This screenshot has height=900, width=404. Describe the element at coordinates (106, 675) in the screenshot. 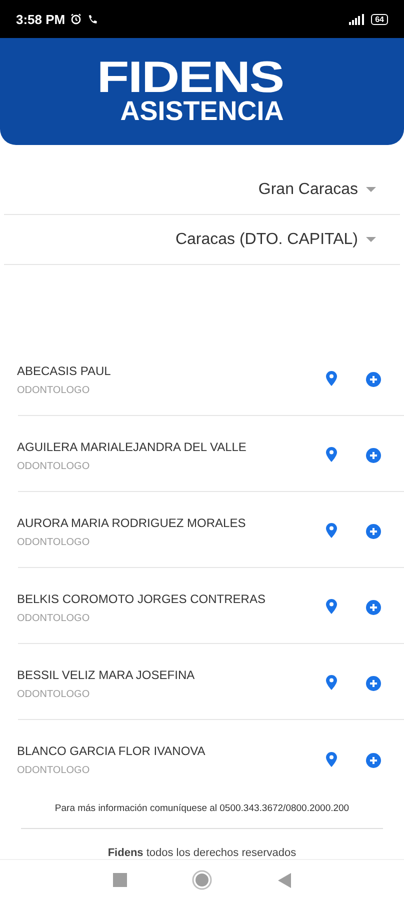

I see `doctor-name: BESSIL VELIZ MARA JOSEFINA` at that location.